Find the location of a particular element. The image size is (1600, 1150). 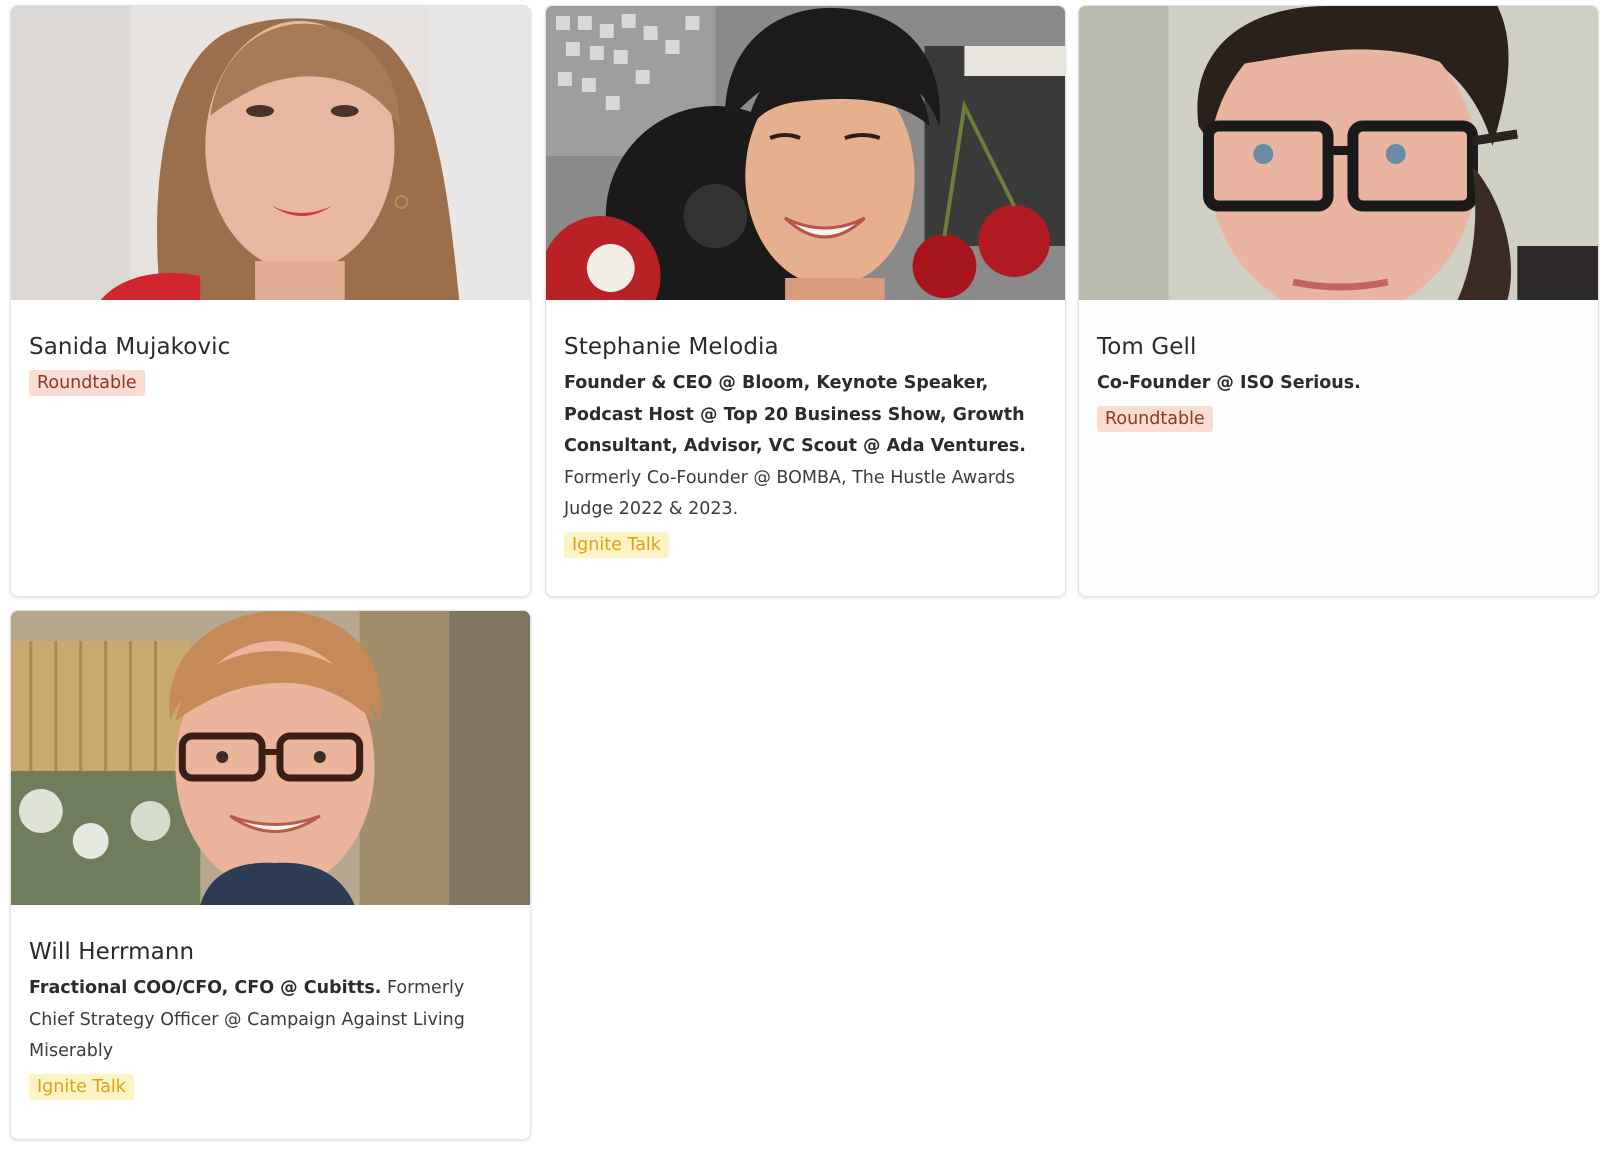

speaker-name: Will Herrmann is located at coordinates (112, 952).